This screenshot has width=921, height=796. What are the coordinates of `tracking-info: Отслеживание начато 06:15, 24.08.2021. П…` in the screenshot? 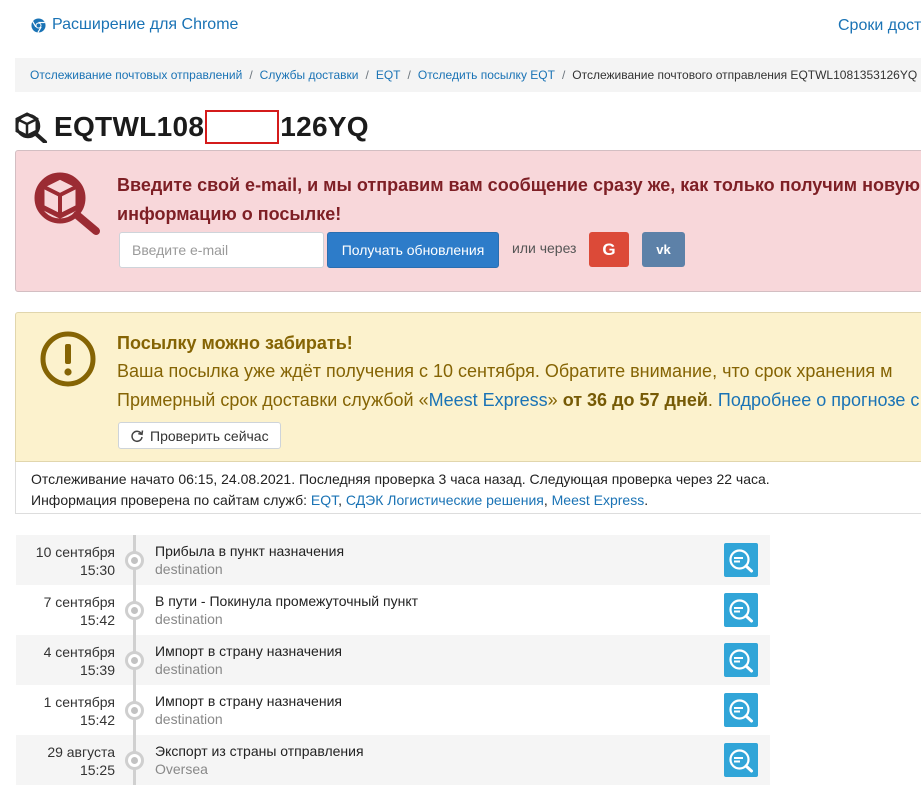 It's located at (468, 488).